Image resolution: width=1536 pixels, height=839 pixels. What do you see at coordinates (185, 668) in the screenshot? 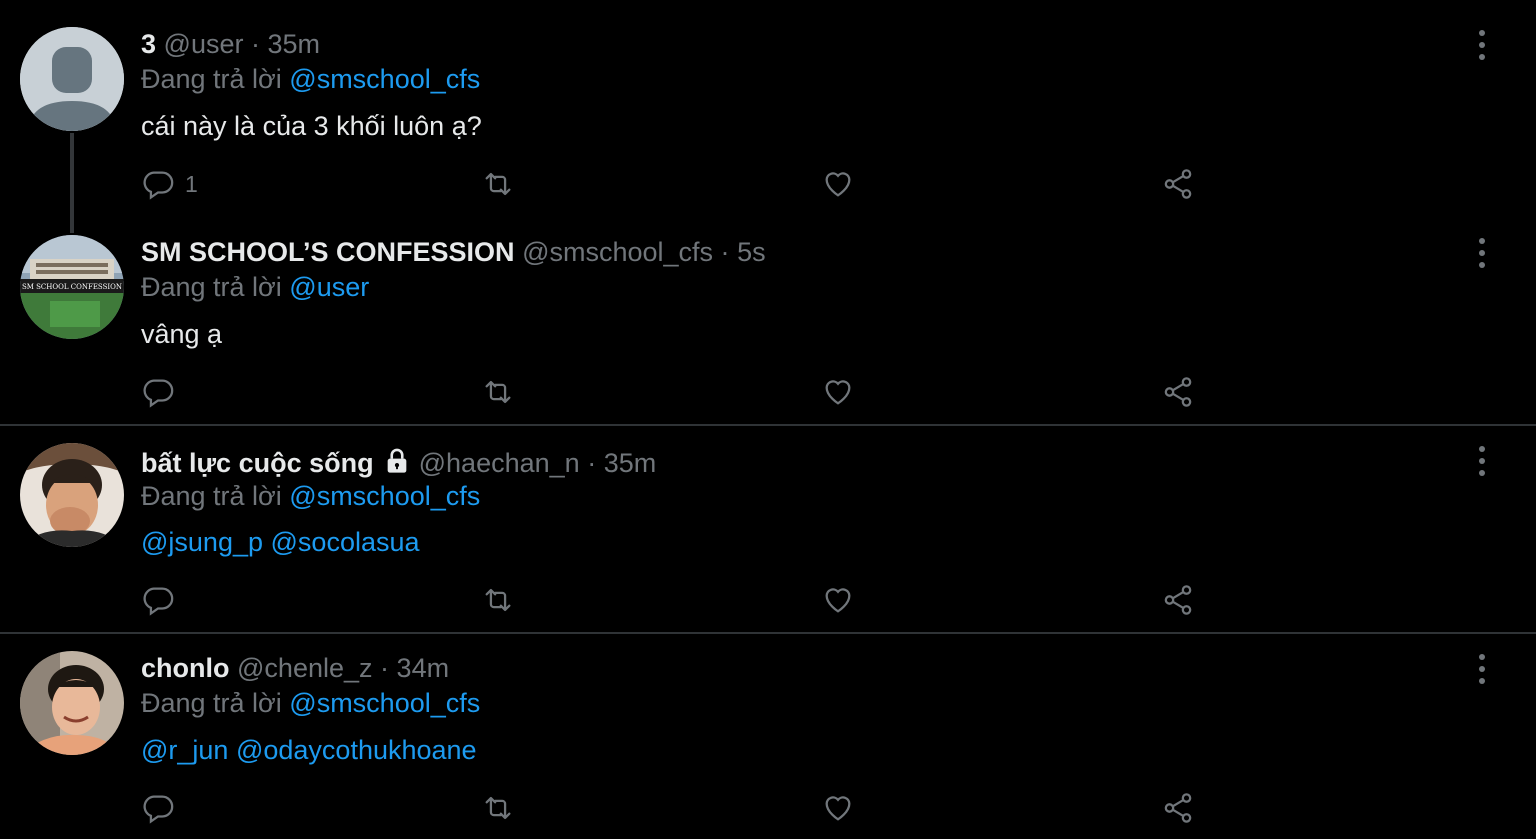
I see `display-name: chonlo` at bounding box center [185, 668].